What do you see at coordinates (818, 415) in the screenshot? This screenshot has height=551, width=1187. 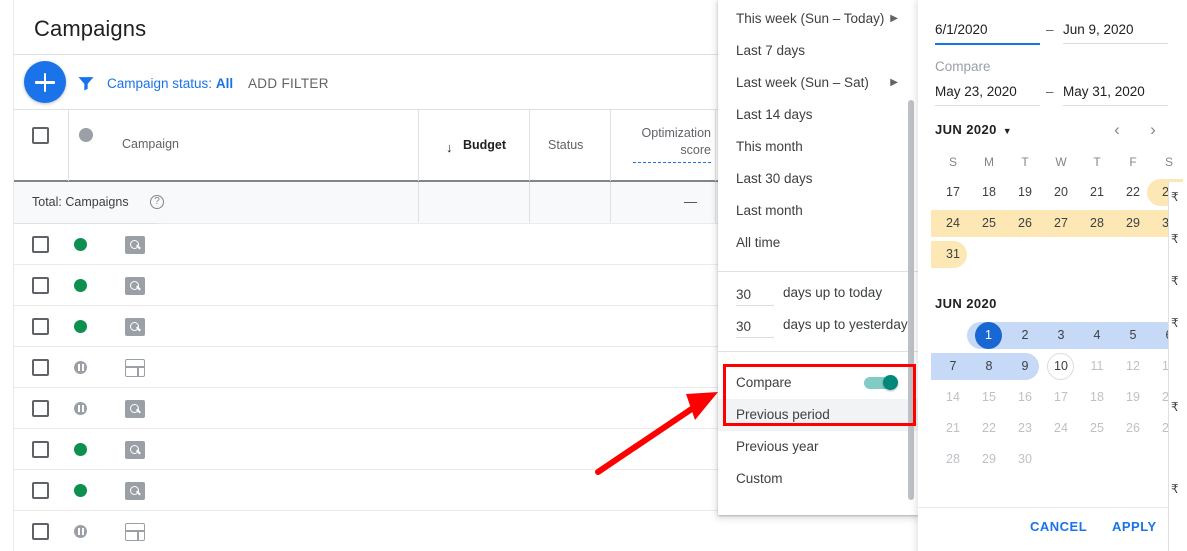 I see `compare-option-previous-period: Previous period` at bounding box center [818, 415].